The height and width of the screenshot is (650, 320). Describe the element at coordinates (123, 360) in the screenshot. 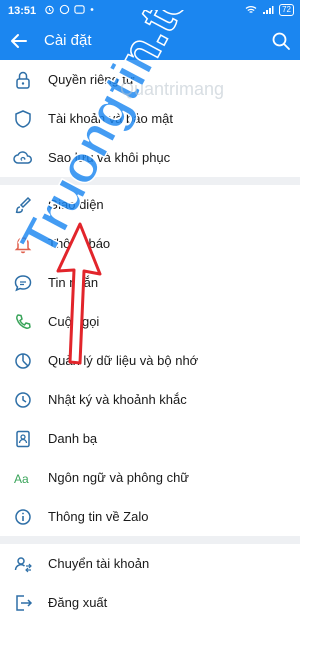

I see `settings-item-label: Quản lý dữ liệu và bộ nhớ` at that location.